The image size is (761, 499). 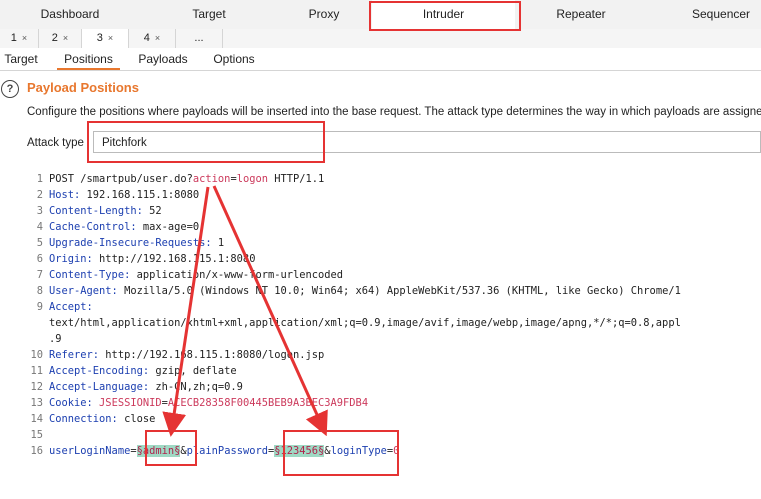 What do you see at coordinates (127, 403) in the screenshot?
I see `cookie-name: JSESSIONID` at bounding box center [127, 403].